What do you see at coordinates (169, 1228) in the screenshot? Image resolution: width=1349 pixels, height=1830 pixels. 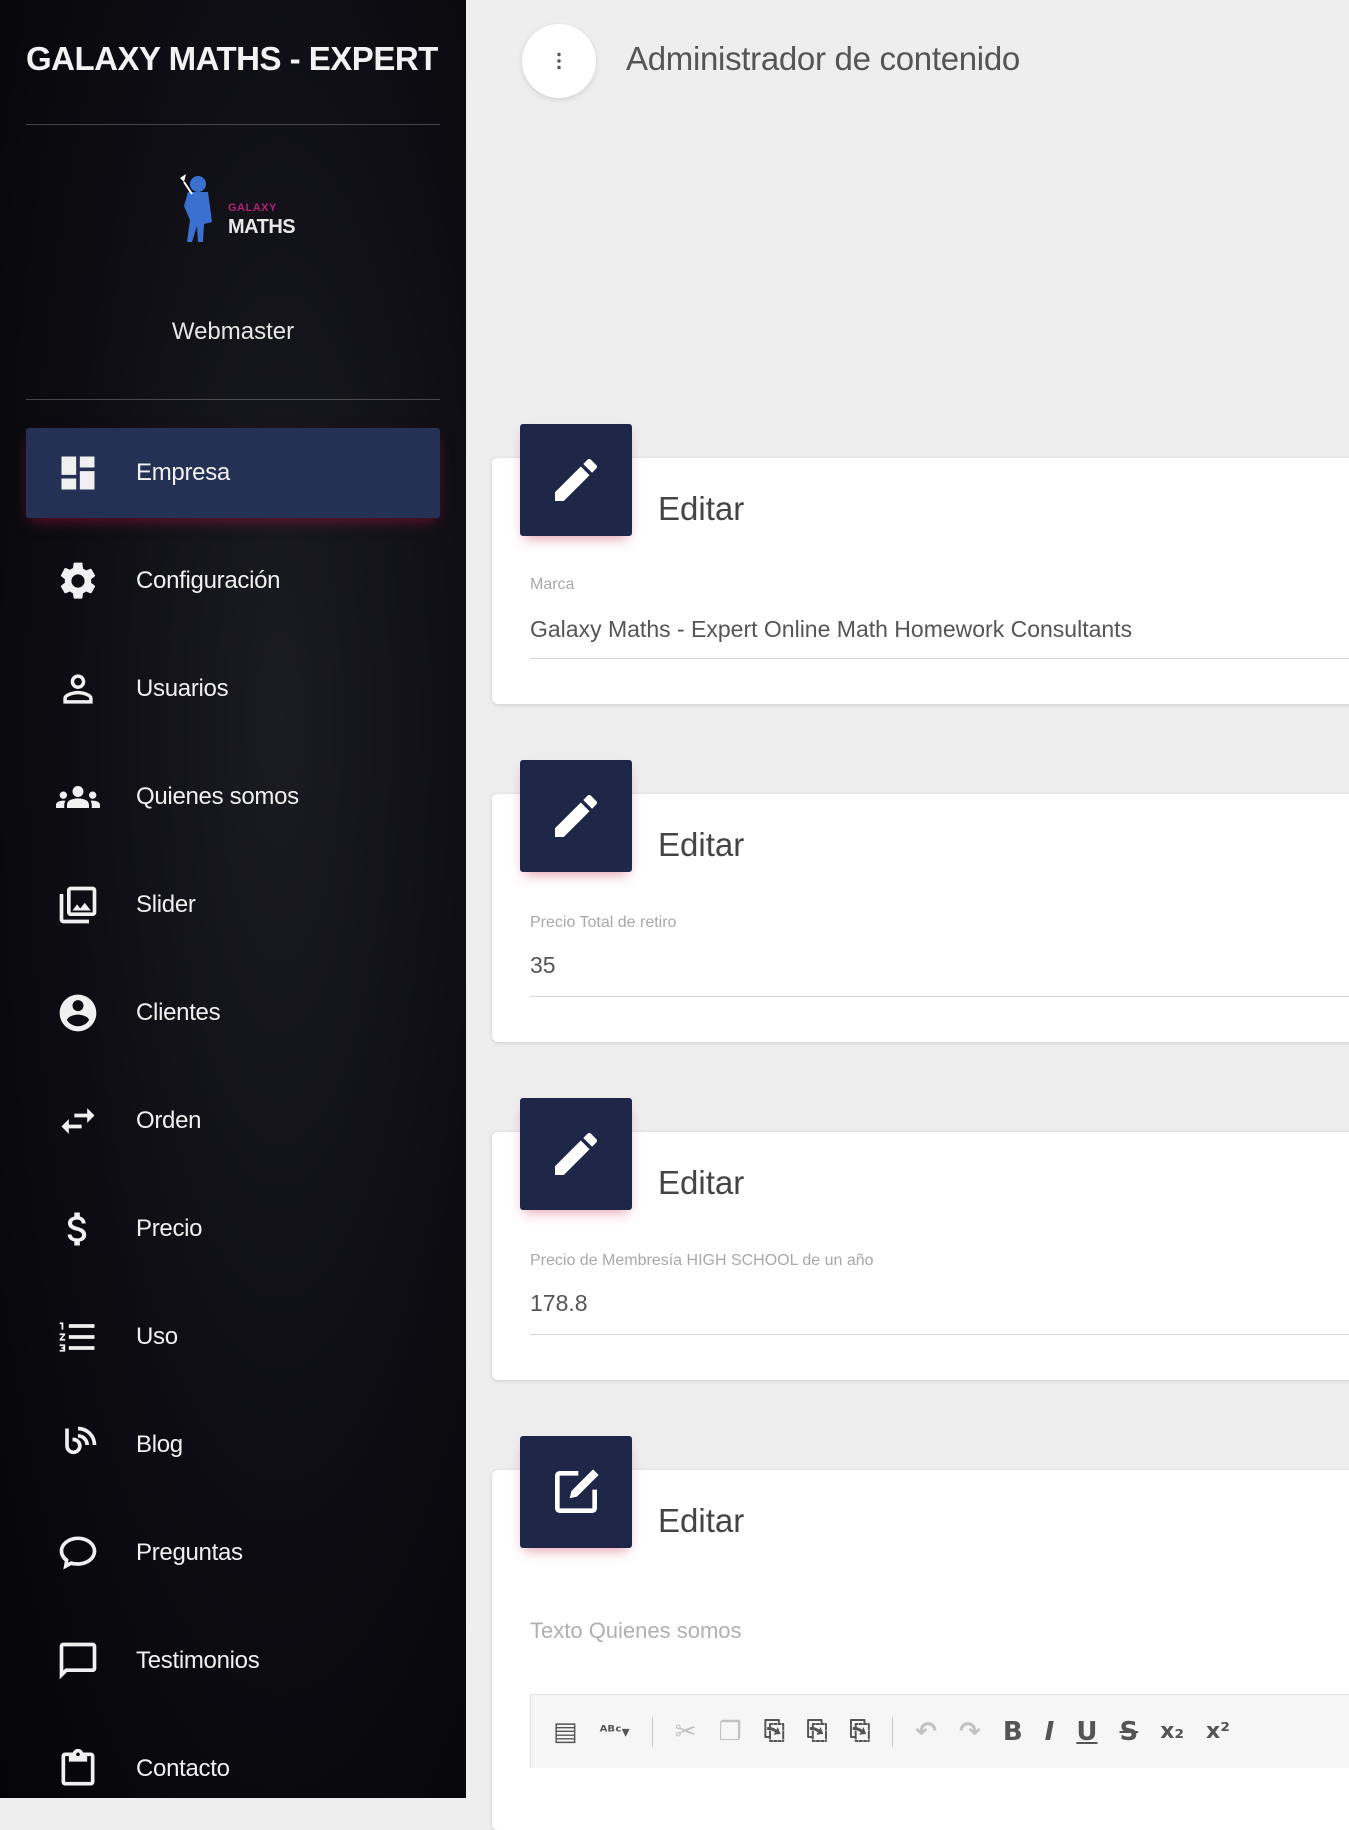 I see `sidebar-item-label: Precio` at bounding box center [169, 1228].